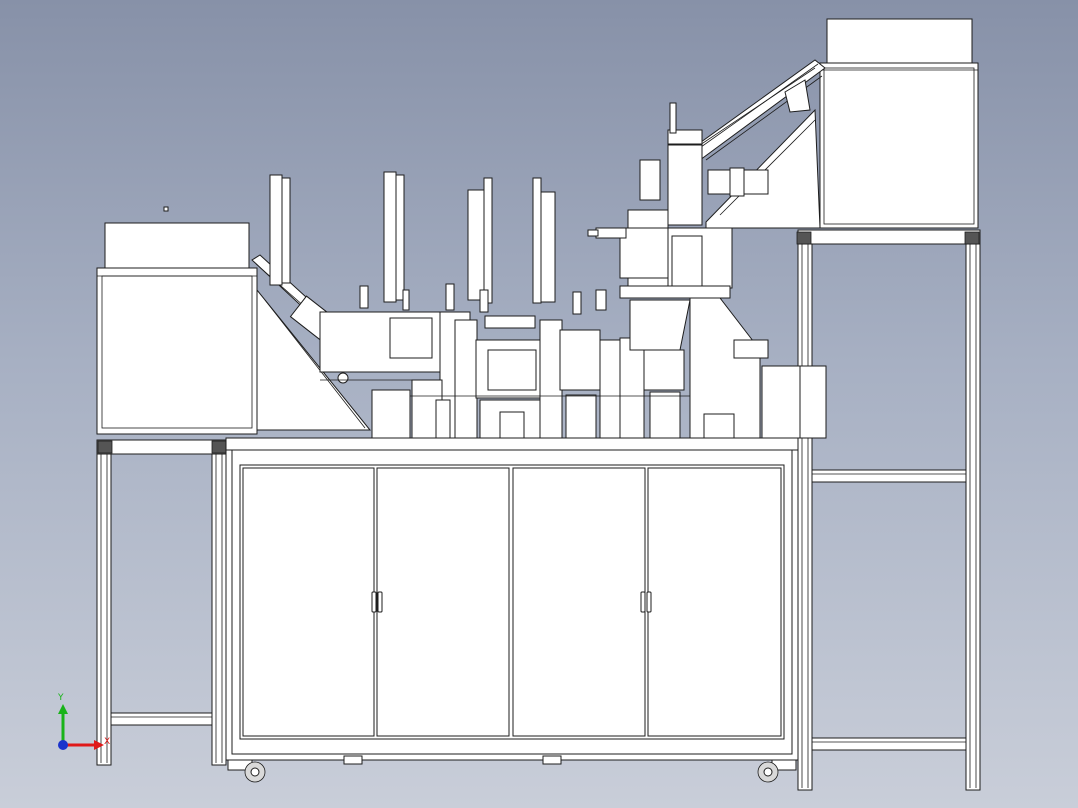  Describe the element at coordinates (161, 602) in the screenshot. I see `left-frame` at that location.